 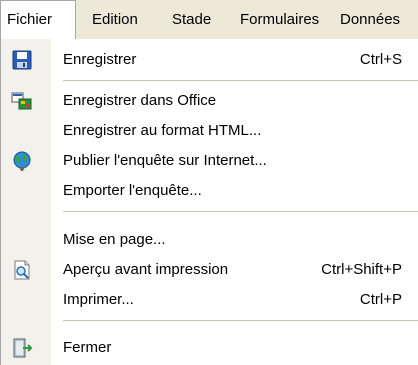 I want to click on menu-item-fermer-label: Fermer, so click(x=87, y=347).